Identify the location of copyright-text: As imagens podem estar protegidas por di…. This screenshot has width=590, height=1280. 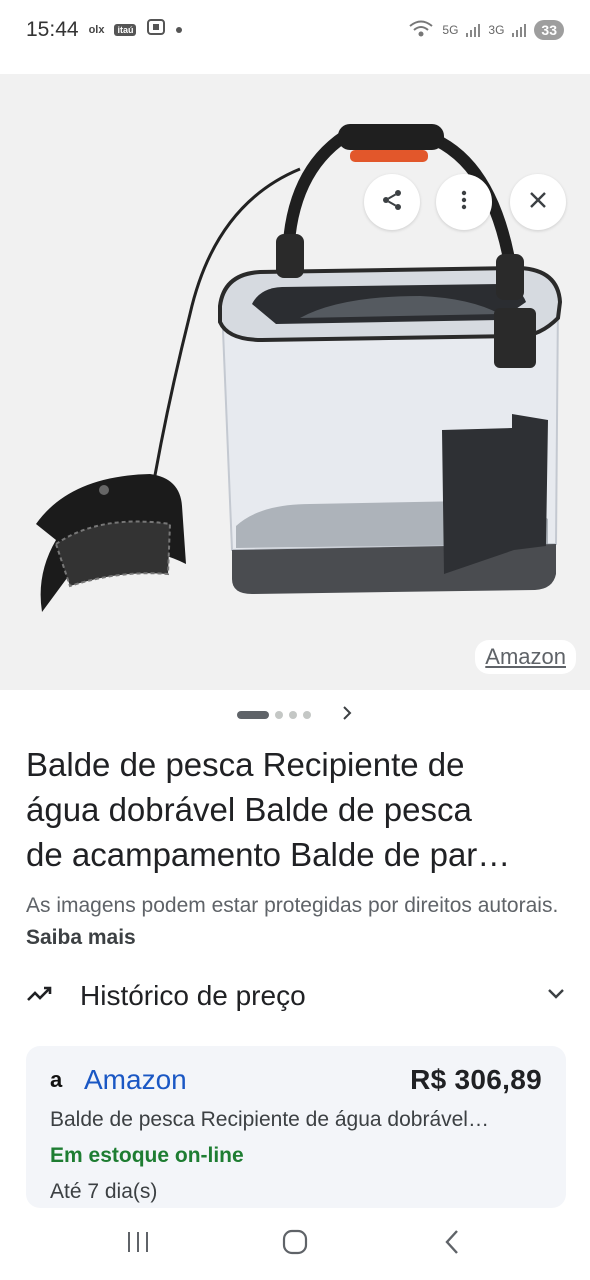
(292, 905).